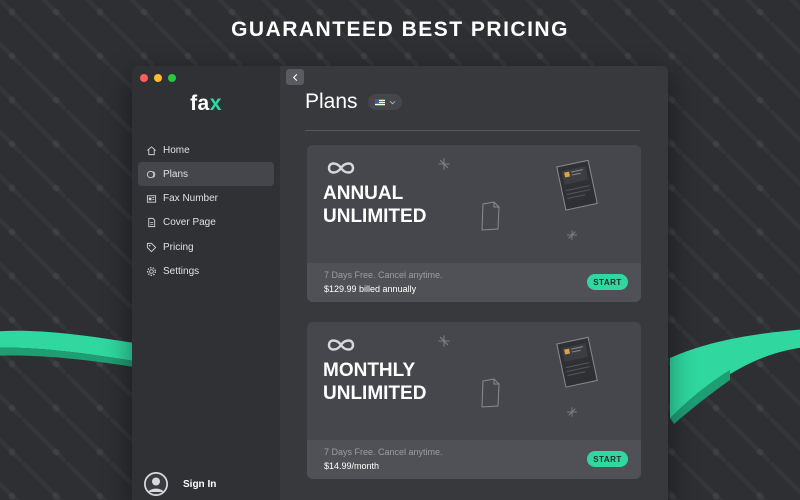 This screenshot has height=500, width=800. What do you see at coordinates (176, 174) in the screenshot?
I see `sidebar-item-label: Plans` at bounding box center [176, 174].